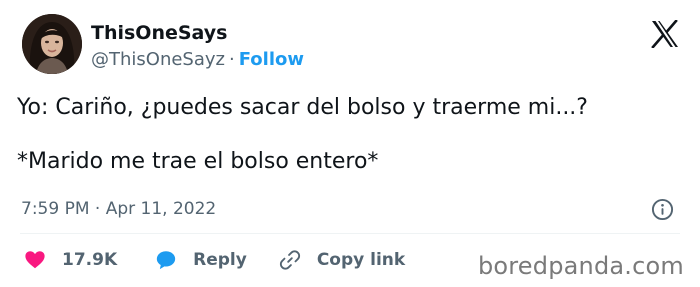  What do you see at coordinates (361, 260) in the screenshot?
I see `copy-link-label: Copy link` at bounding box center [361, 260].